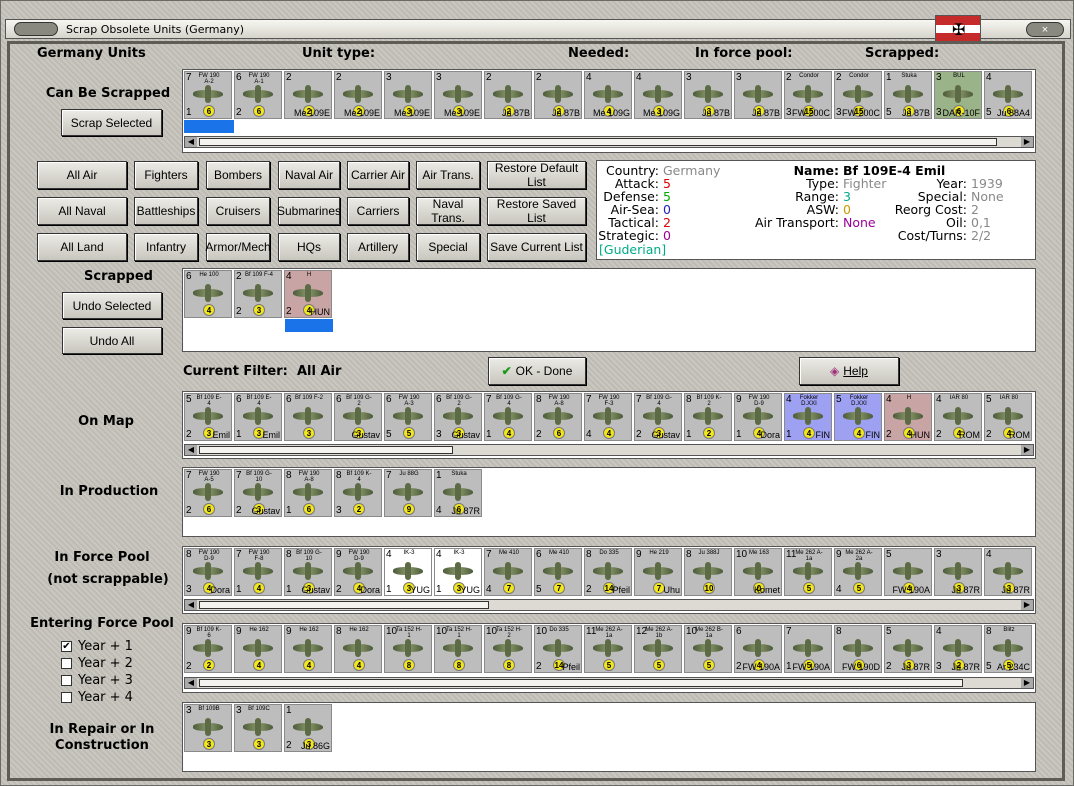 This screenshot has width=1074, height=786. Describe the element at coordinates (448, 211) in the screenshot. I see `filter-button-naval-trans-: Naval Trans.` at that location.